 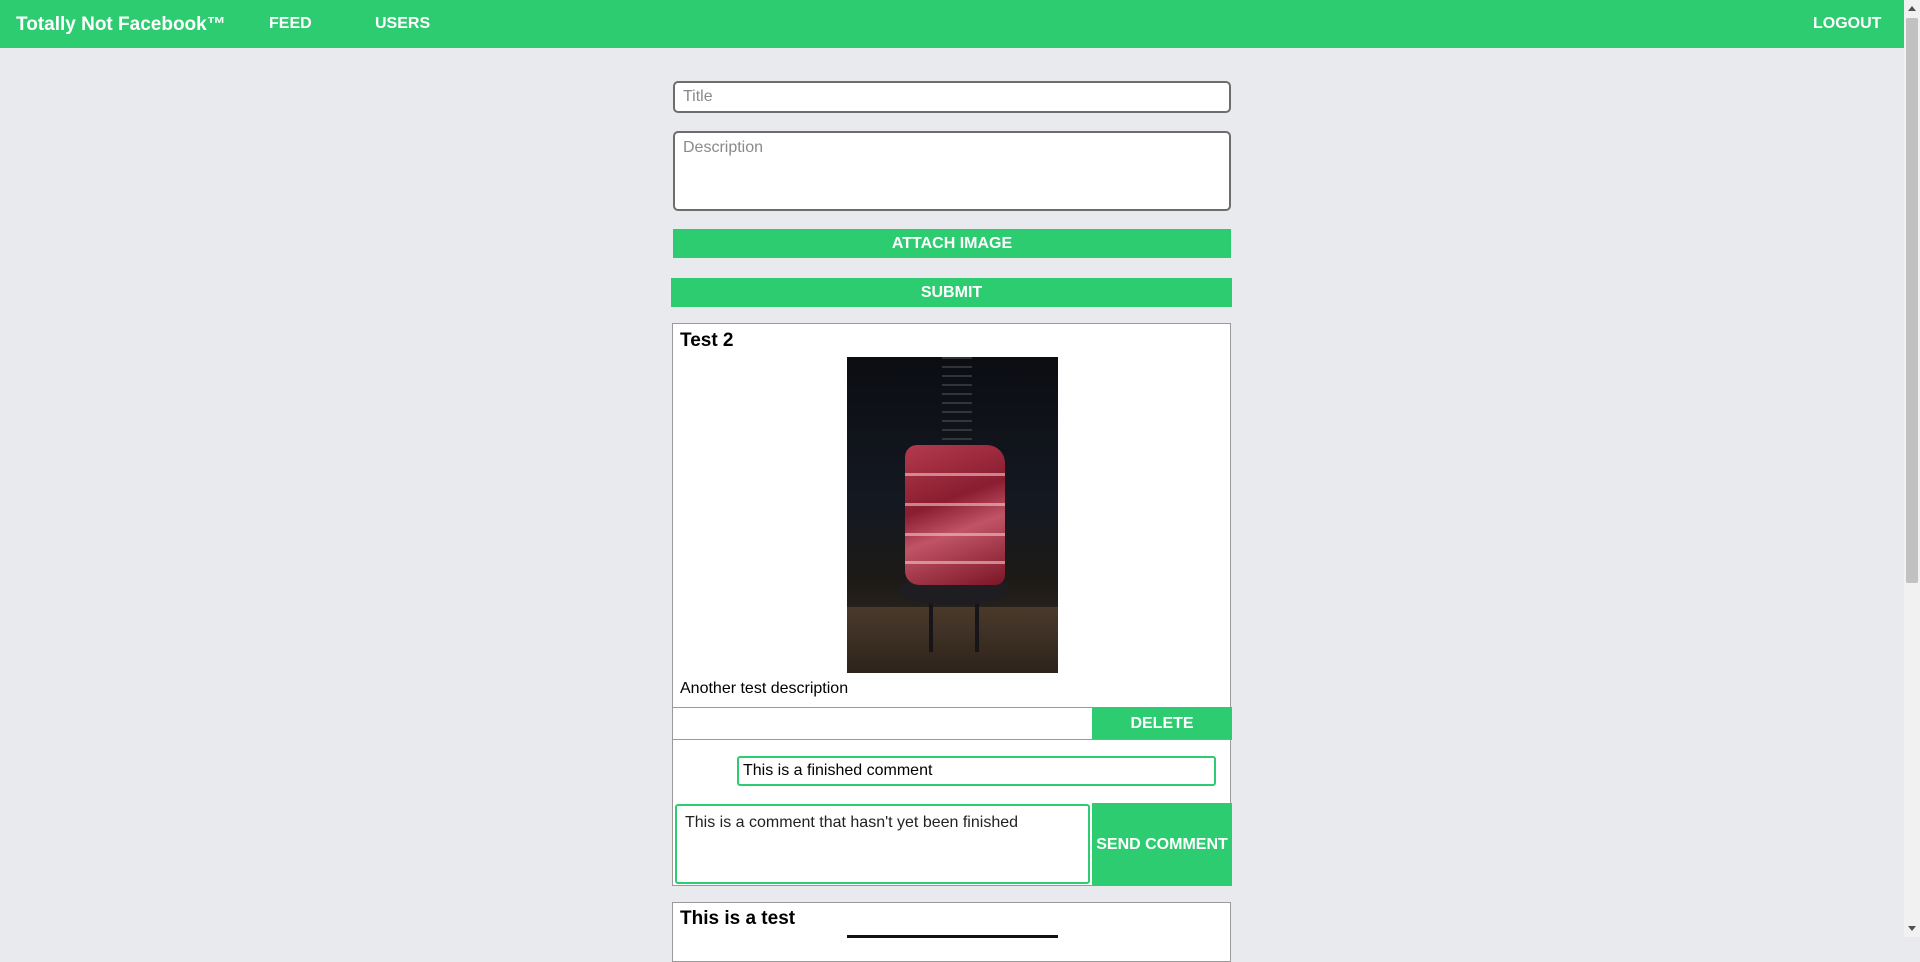 I want to click on image-salt-sprinkle, so click(x=957, y=407).